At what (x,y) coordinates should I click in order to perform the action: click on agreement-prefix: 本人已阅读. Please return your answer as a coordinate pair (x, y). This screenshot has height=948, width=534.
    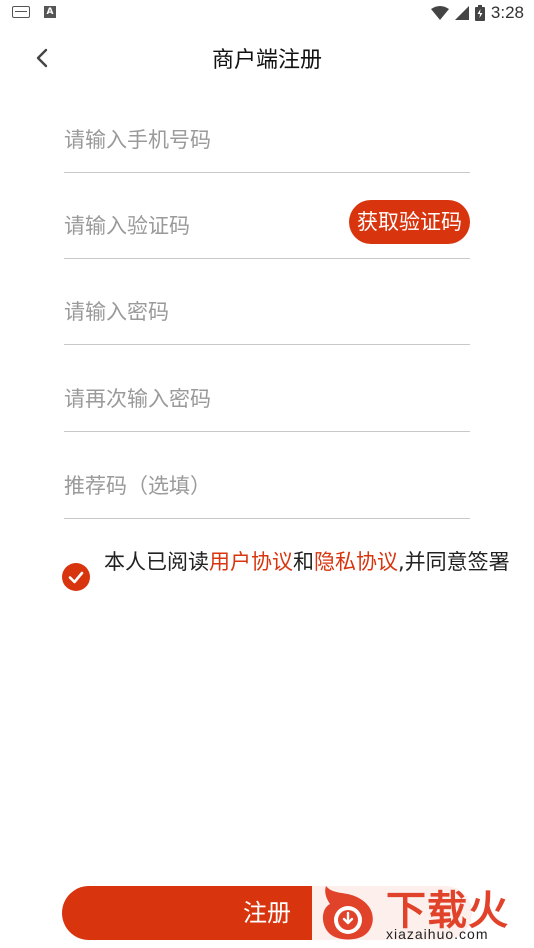
    Looking at the image, I should click on (156, 562).